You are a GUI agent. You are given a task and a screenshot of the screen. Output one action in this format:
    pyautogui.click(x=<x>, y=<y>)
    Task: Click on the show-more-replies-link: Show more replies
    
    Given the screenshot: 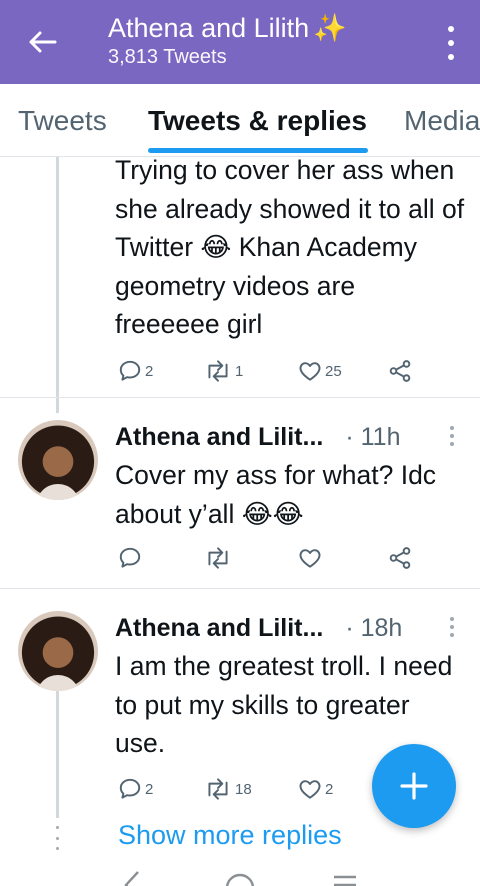 What is the action you would take?
    pyautogui.click(x=230, y=835)
    